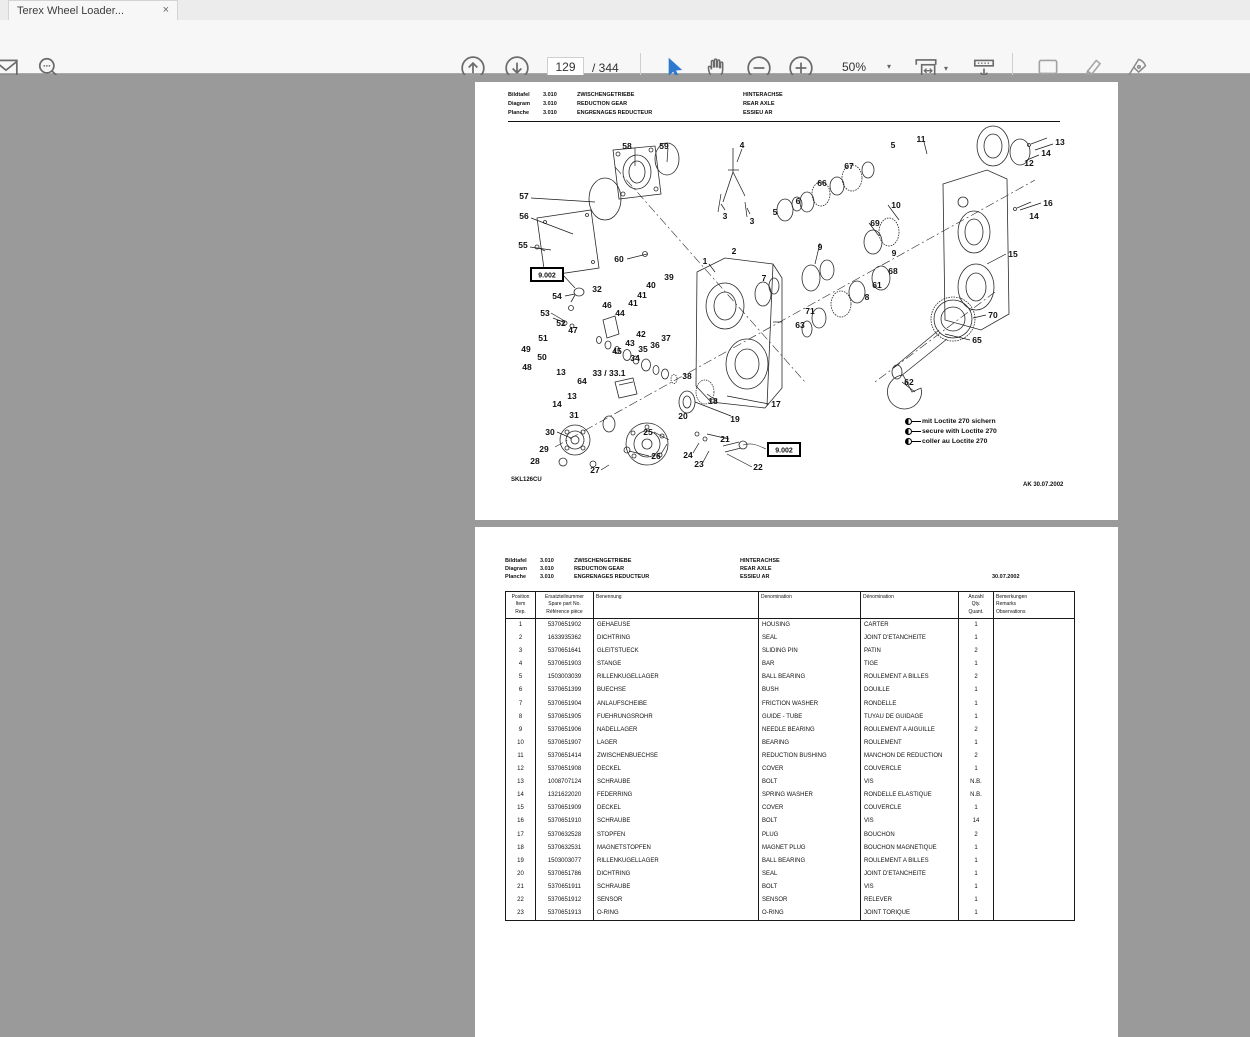 This screenshot has height=1037, width=1250. What do you see at coordinates (93, 10) in the screenshot?
I see `document-tab: Terex Wheel Loader... ×` at bounding box center [93, 10].